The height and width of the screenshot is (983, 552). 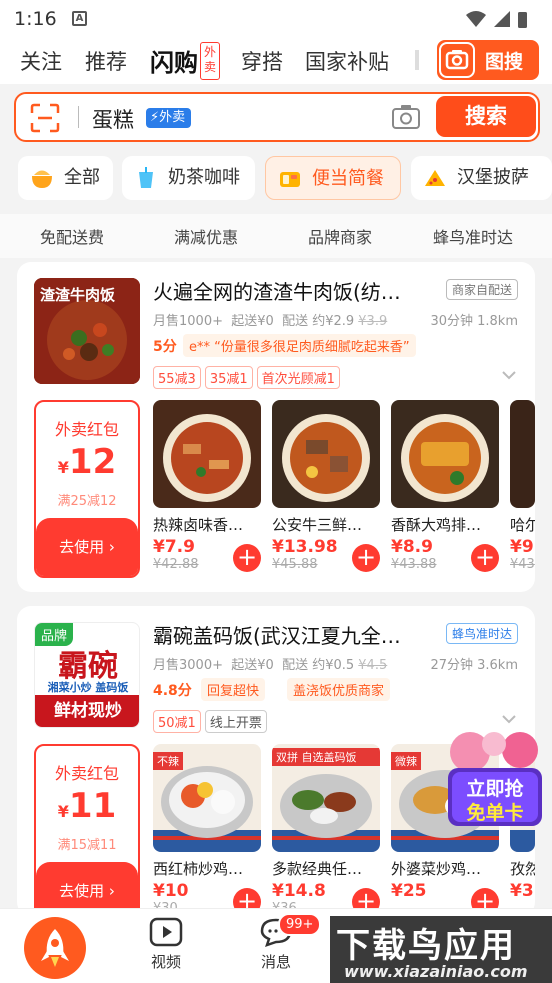 I want to click on tab-follow: 关注, so click(x=41, y=61).